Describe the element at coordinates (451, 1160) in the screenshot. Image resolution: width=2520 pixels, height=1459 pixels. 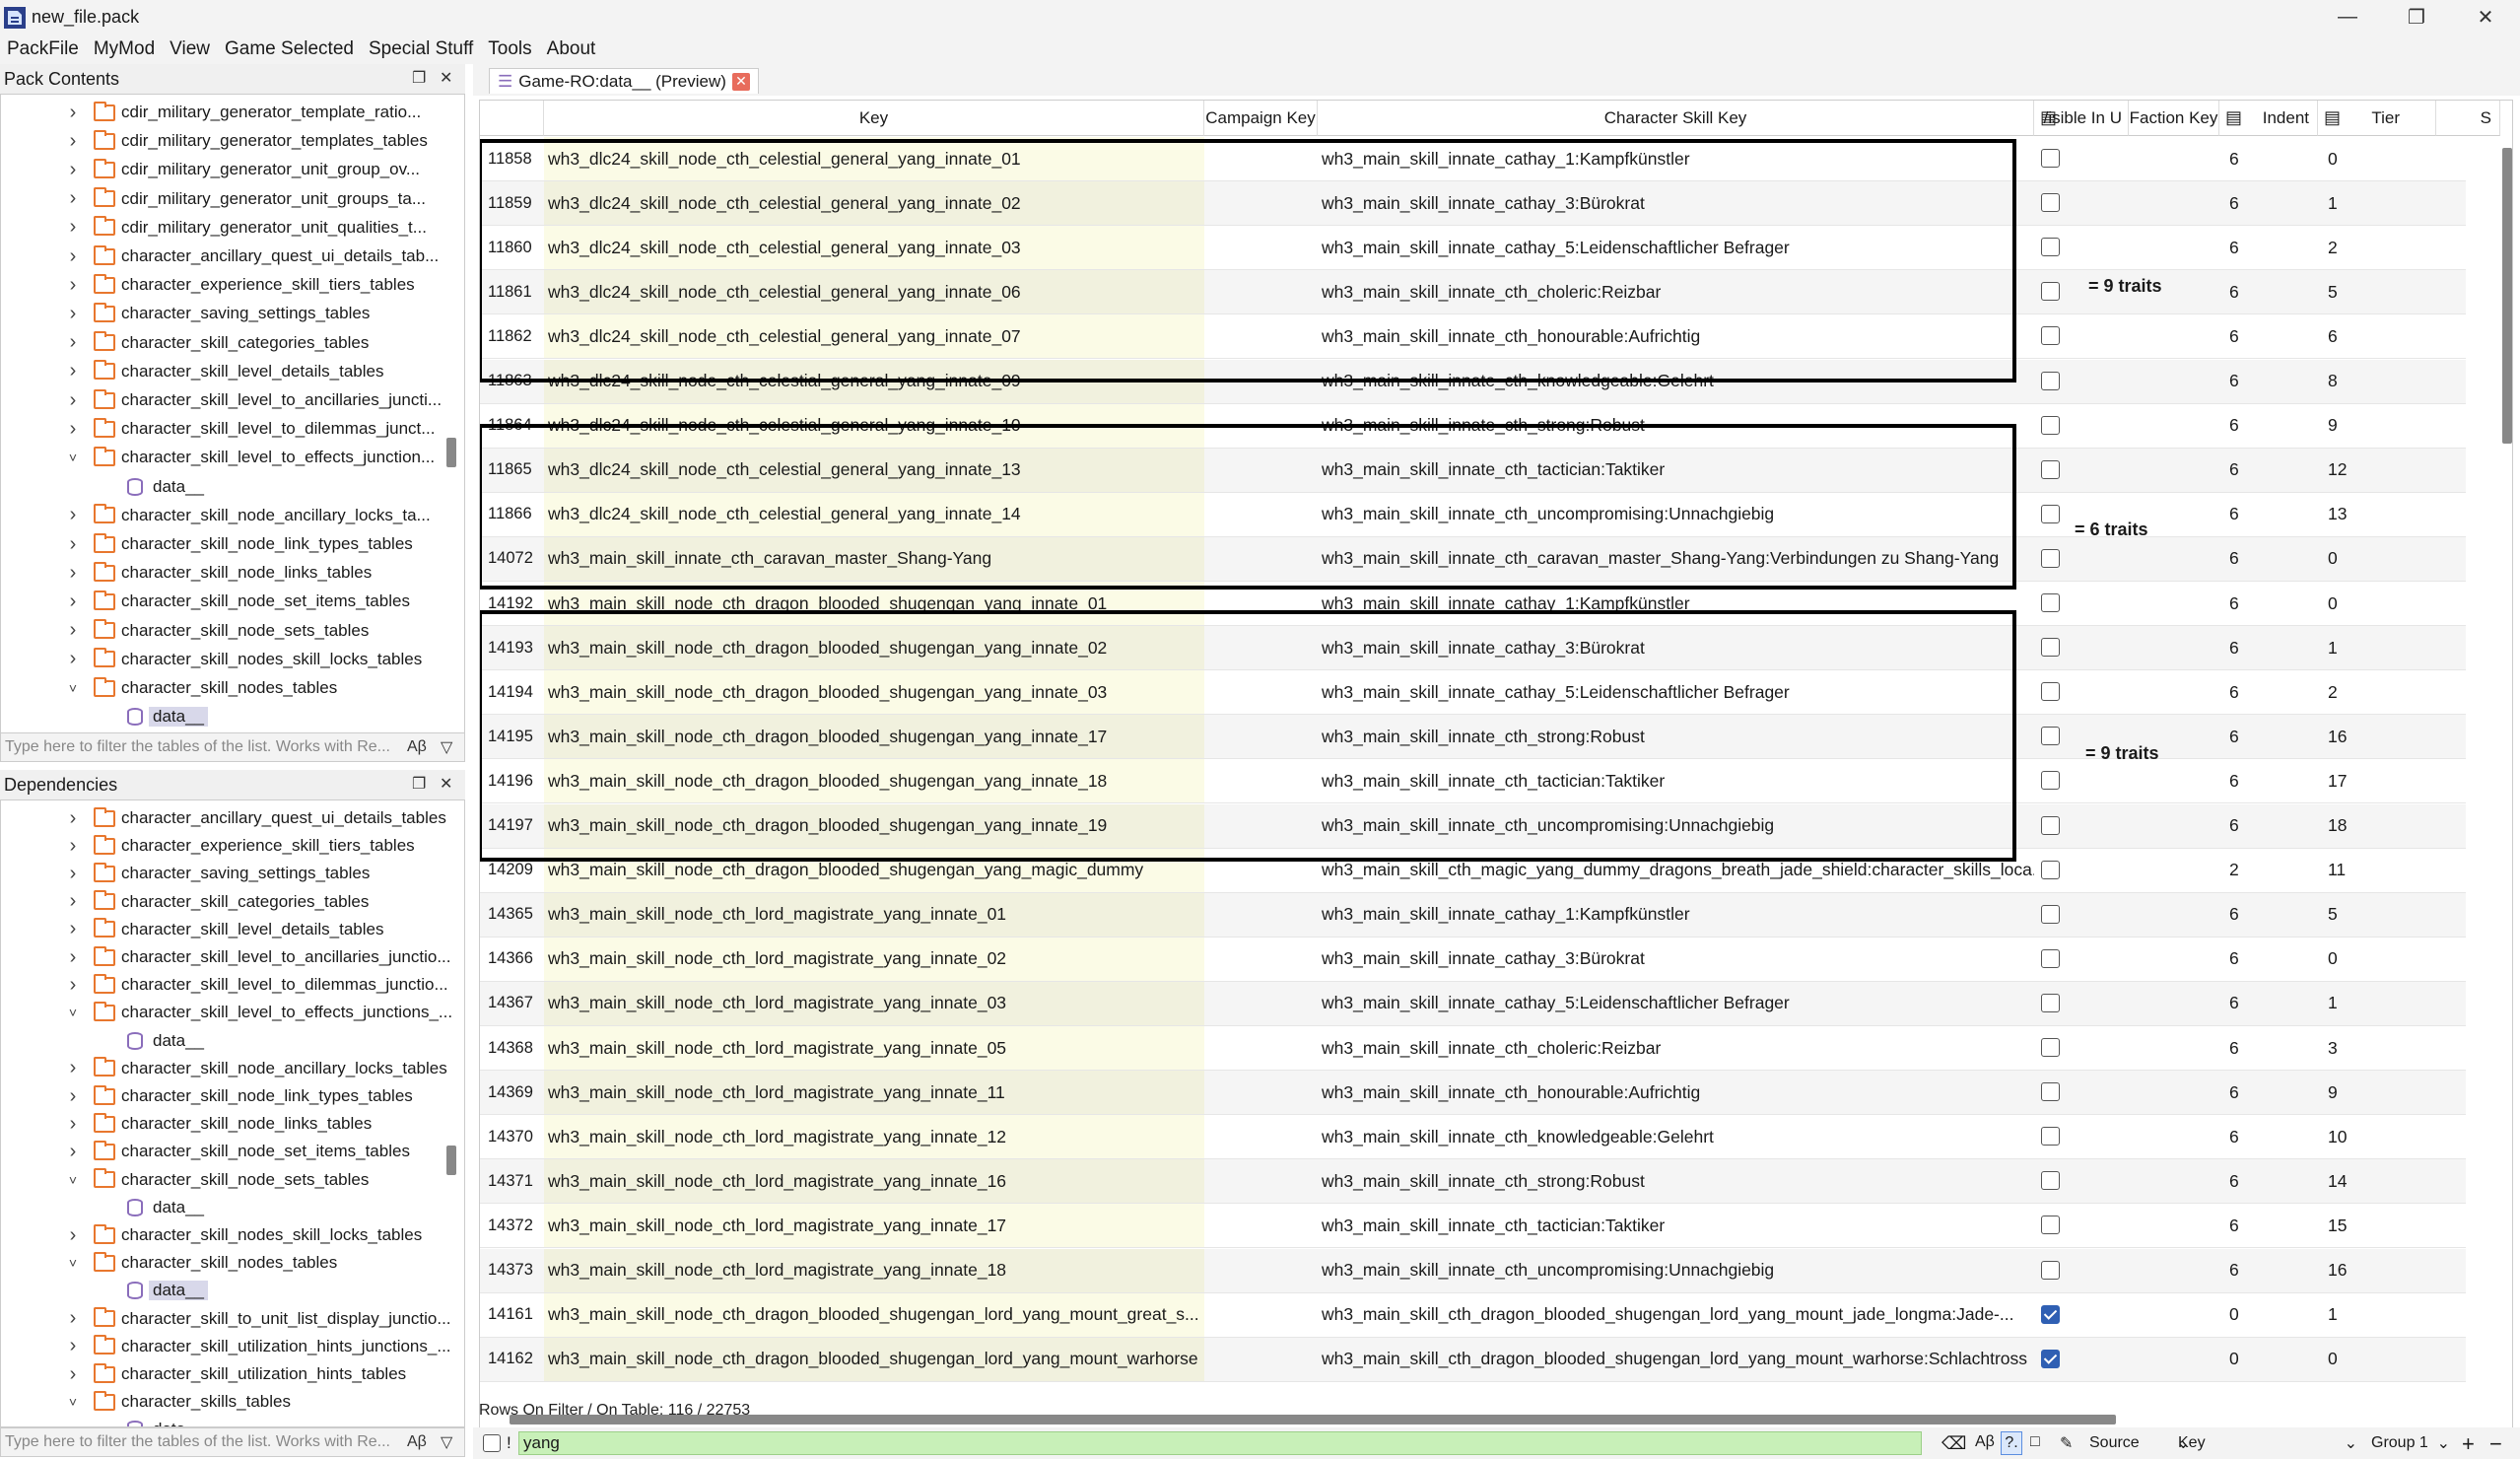
I see `tree-scrollbar` at that location.